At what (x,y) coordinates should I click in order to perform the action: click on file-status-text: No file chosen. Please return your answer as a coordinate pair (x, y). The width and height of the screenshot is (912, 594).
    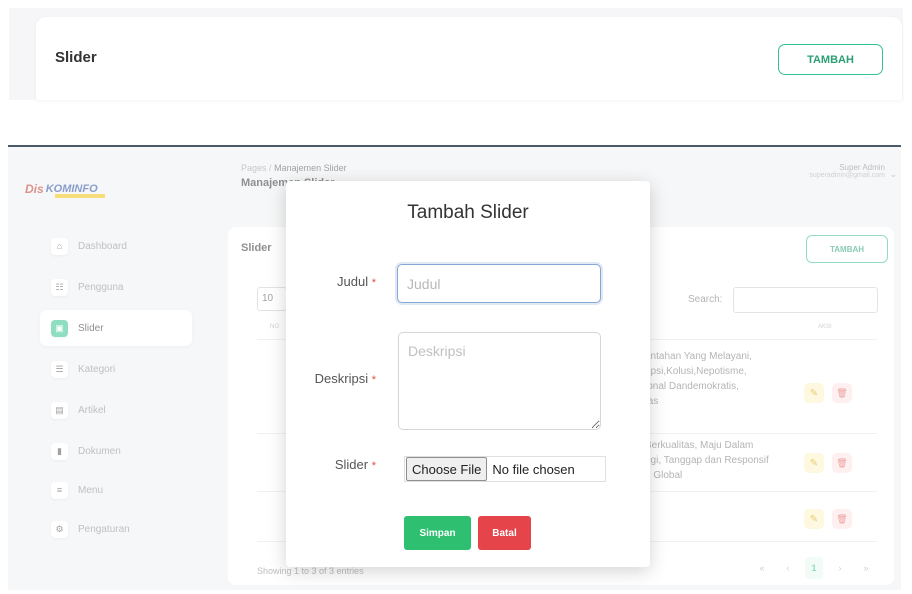
    Looking at the image, I should click on (533, 469).